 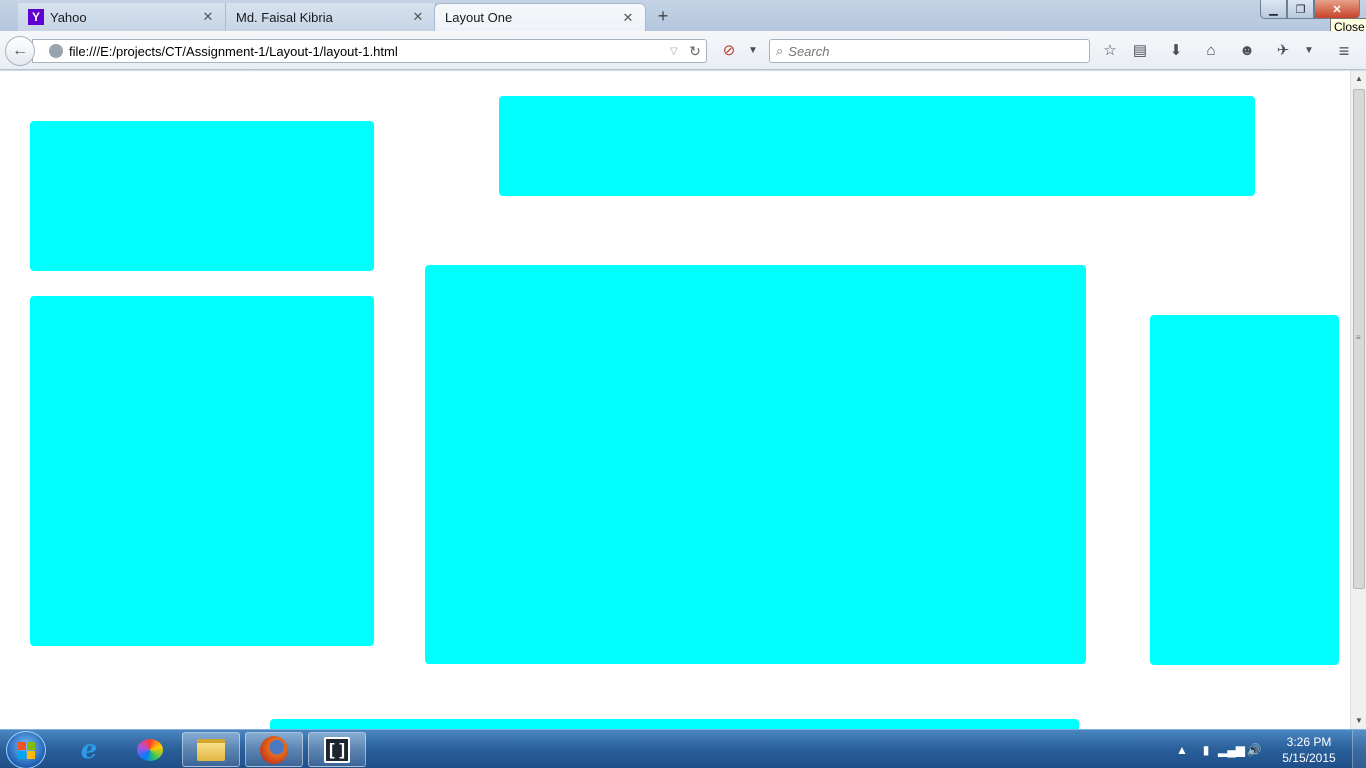 I want to click on windows-logo-icon, so click(x=26, y=750).